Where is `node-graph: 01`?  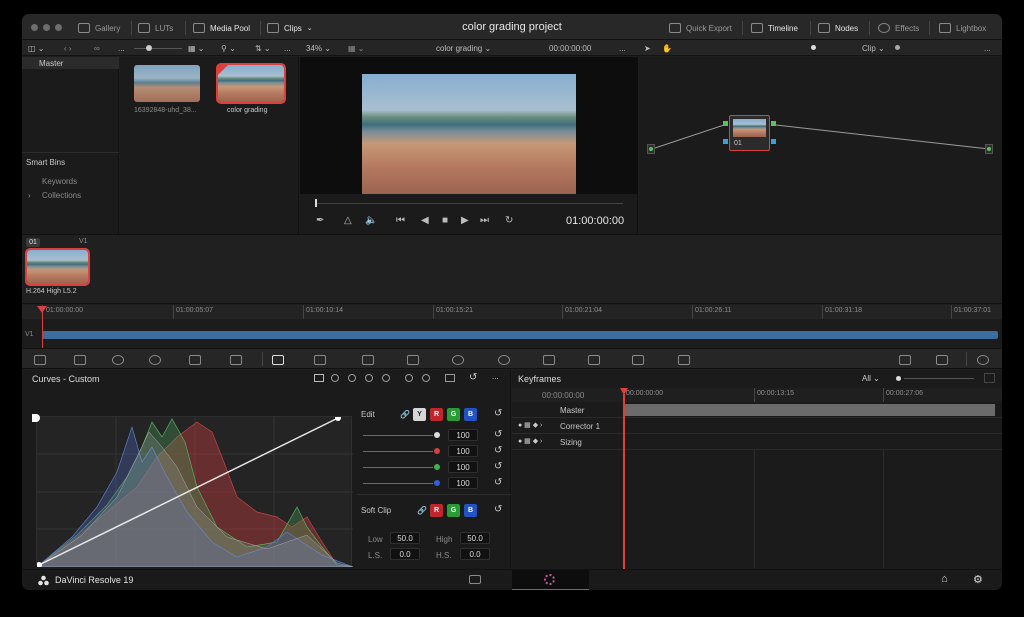
node-graph: 01 is located at coordinates (820, 145).